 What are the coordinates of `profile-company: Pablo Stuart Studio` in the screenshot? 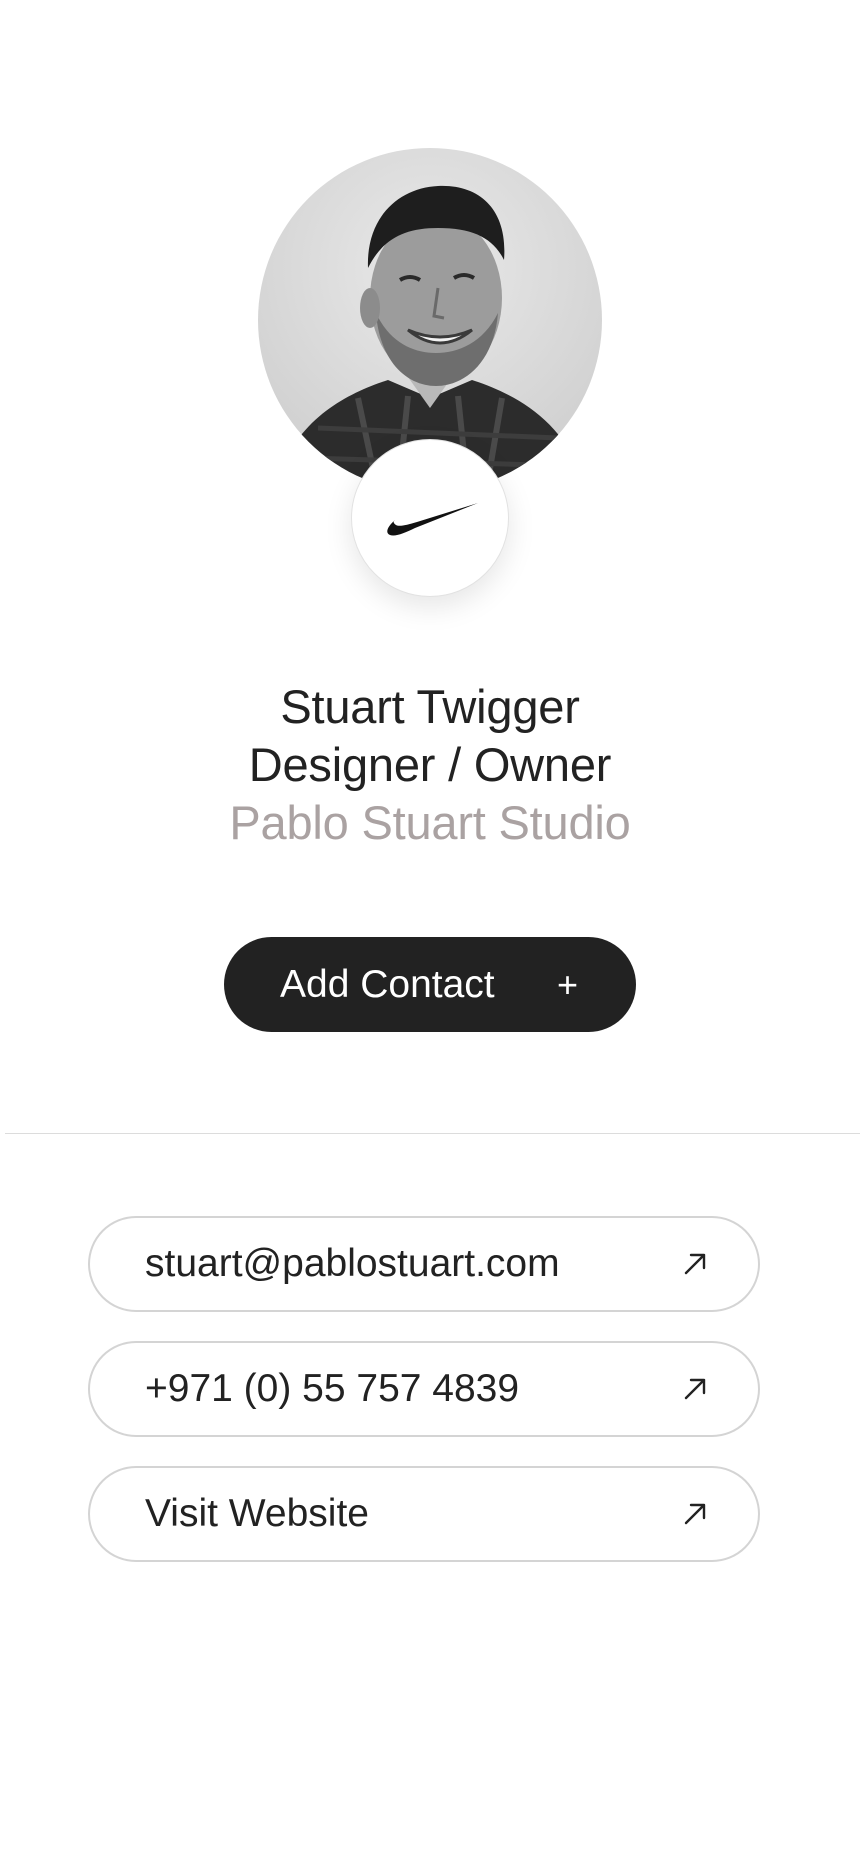 It's located at (430, 822).